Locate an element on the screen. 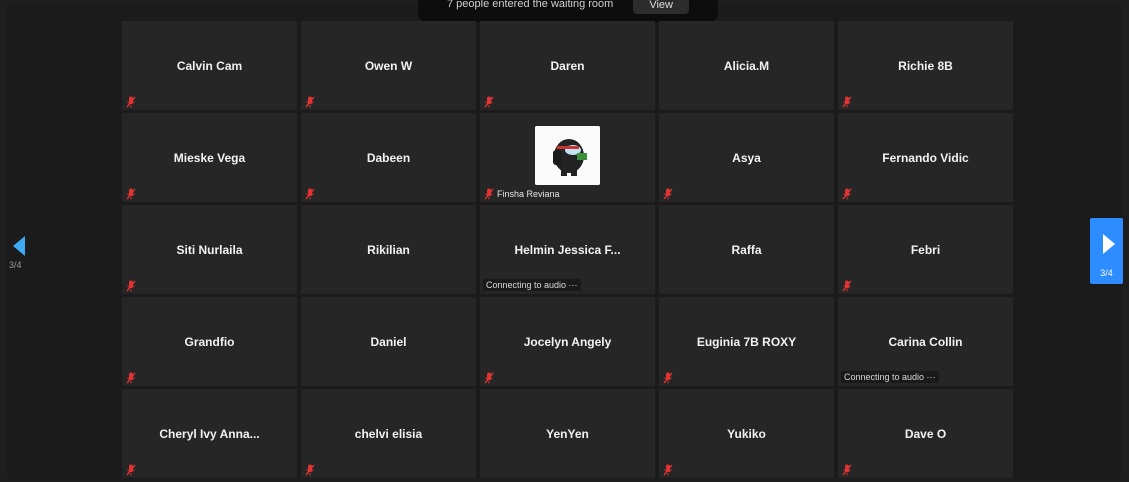 The height and width of the screenshot is (482, 1129). view-waiting-room-button: View is located at coordinates (661, 7).